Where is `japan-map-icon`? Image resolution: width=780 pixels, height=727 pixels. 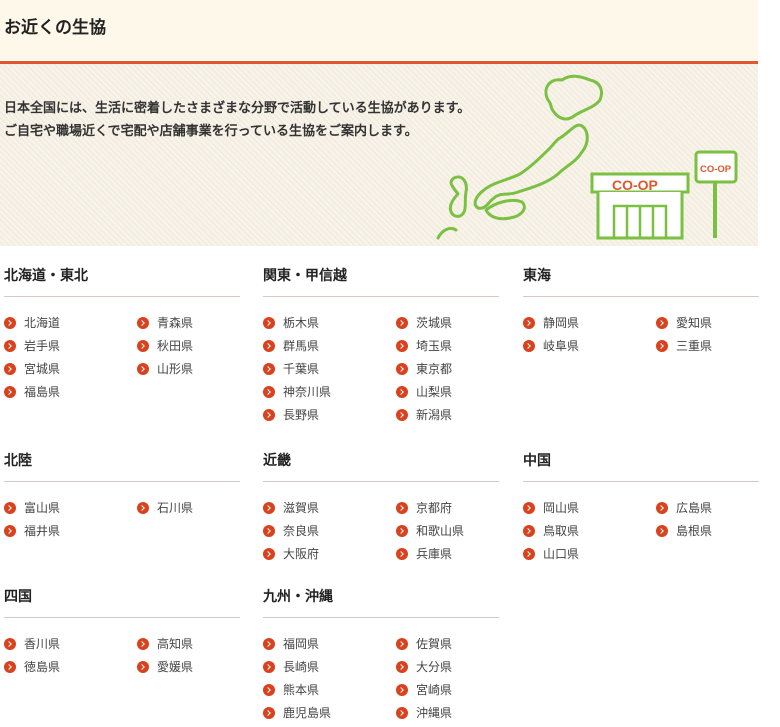
japan-map-icon is located at coordinates (520, 157).